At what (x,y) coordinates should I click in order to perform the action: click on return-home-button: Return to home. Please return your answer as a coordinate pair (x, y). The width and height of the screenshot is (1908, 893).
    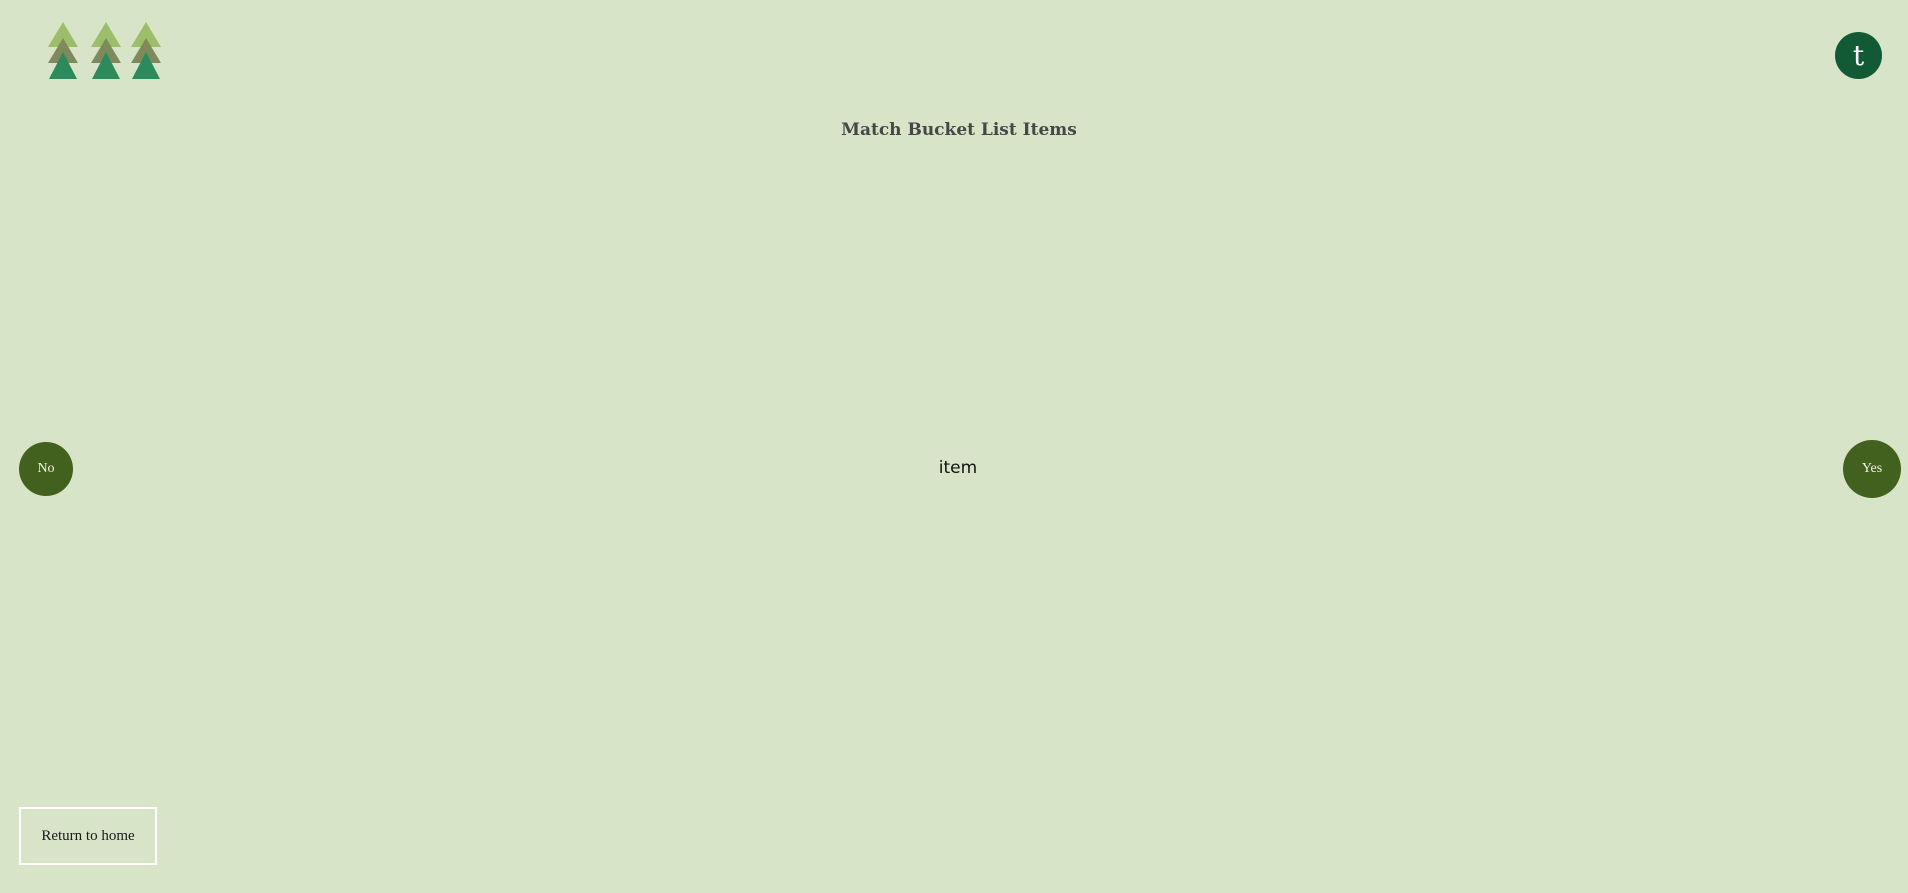
    Looking at the image, I should click on (88, 836).